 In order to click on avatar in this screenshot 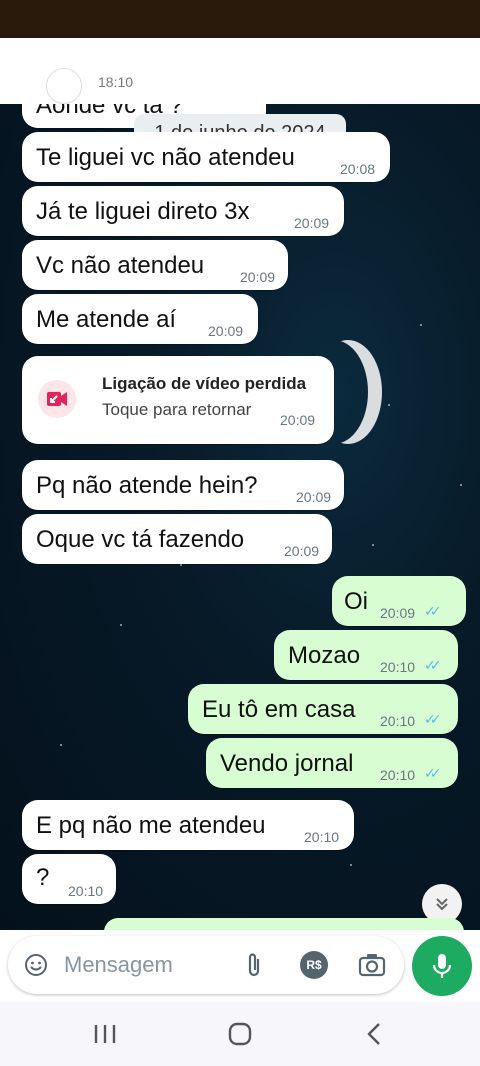, I will do `click(64, 86)`.